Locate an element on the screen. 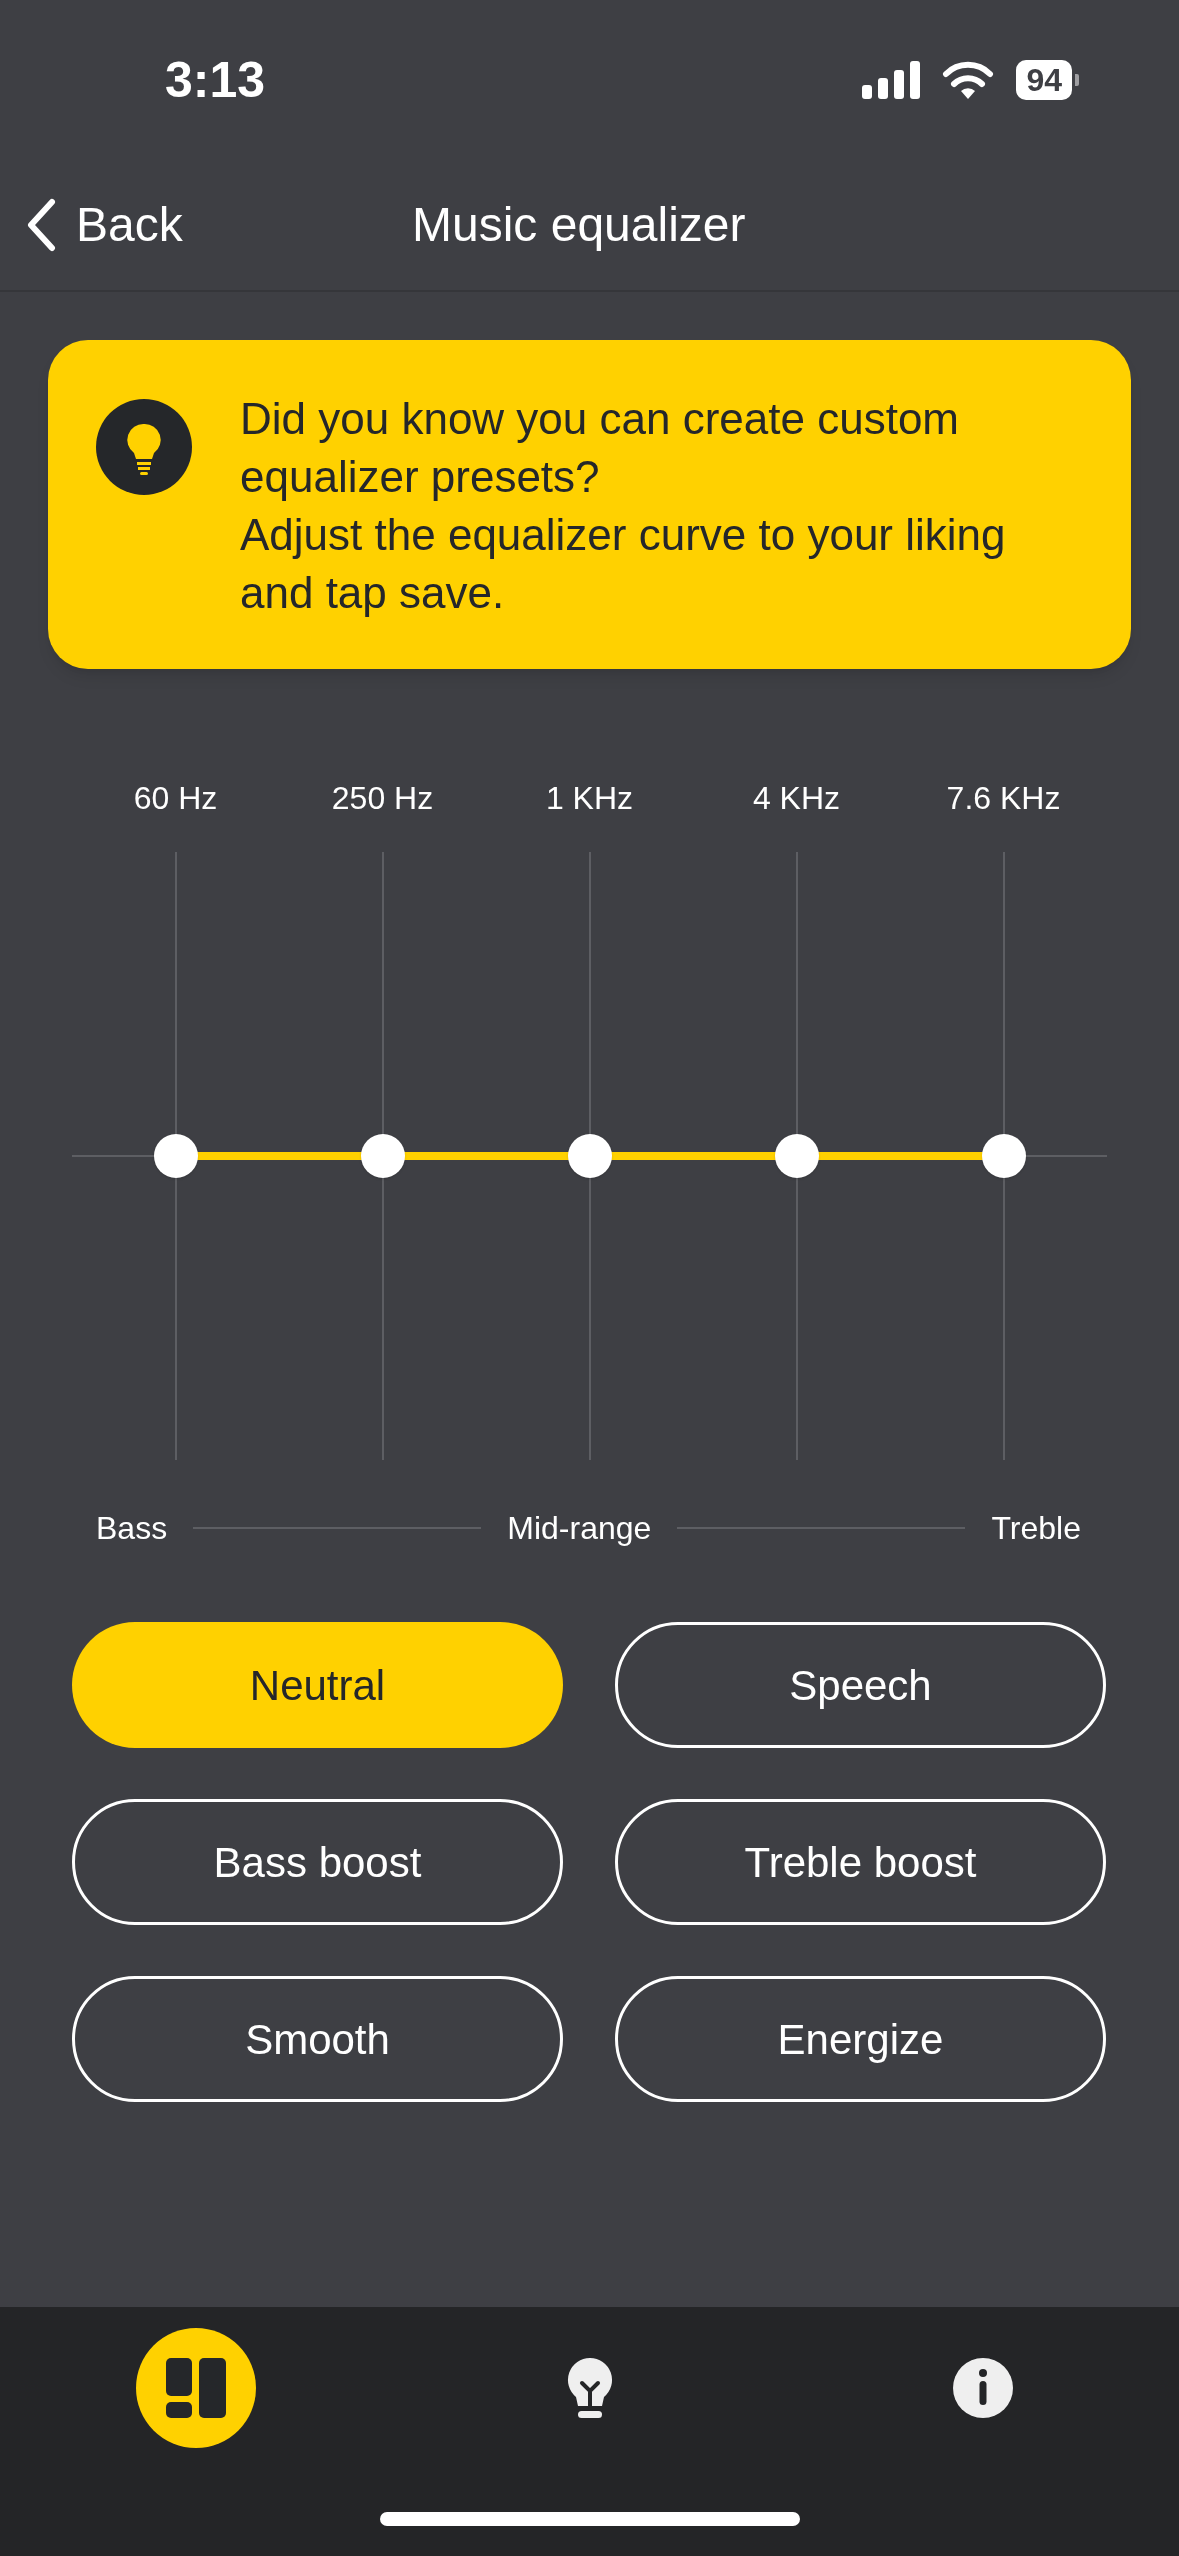  band-label: 60 Hz is located at coordinates (175, 798).